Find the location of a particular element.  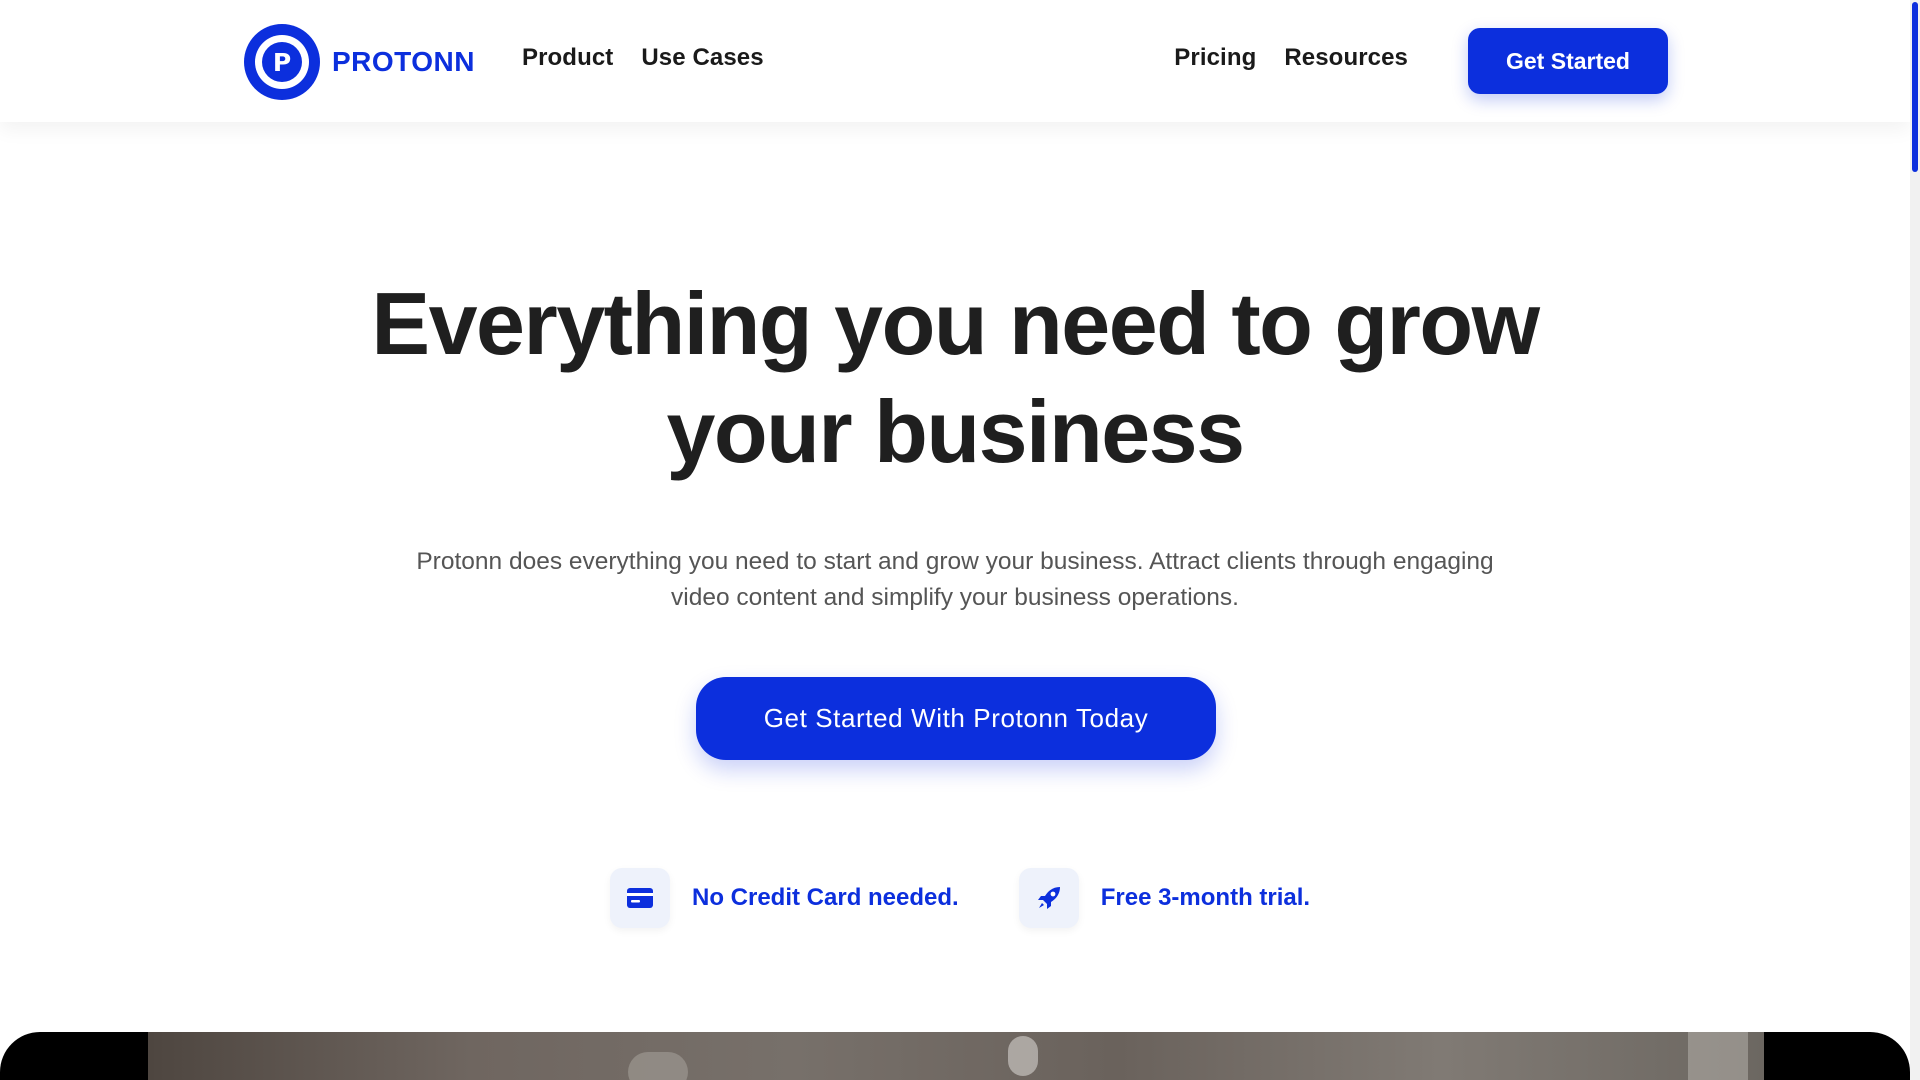

nav-link-product: Product is located at coordinates (567, 58).